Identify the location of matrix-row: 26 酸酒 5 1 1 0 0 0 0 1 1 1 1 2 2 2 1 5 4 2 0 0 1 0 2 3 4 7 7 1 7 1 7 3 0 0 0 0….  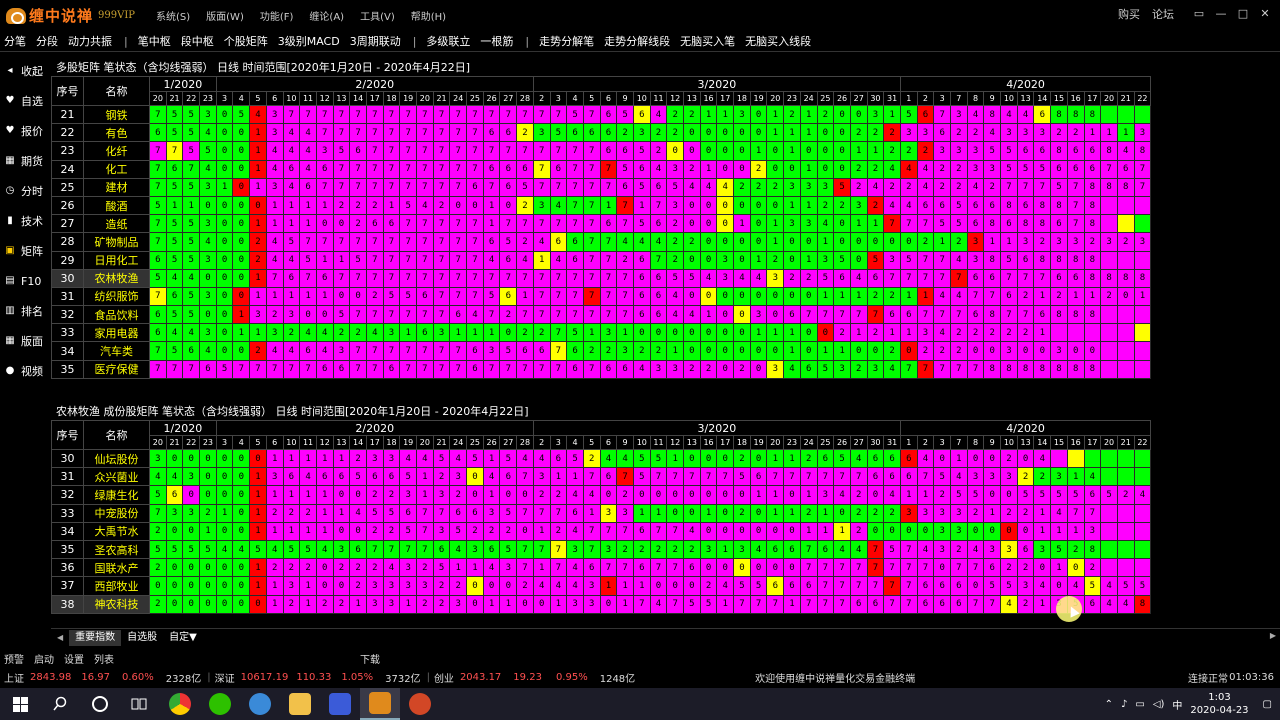
(601, 205).